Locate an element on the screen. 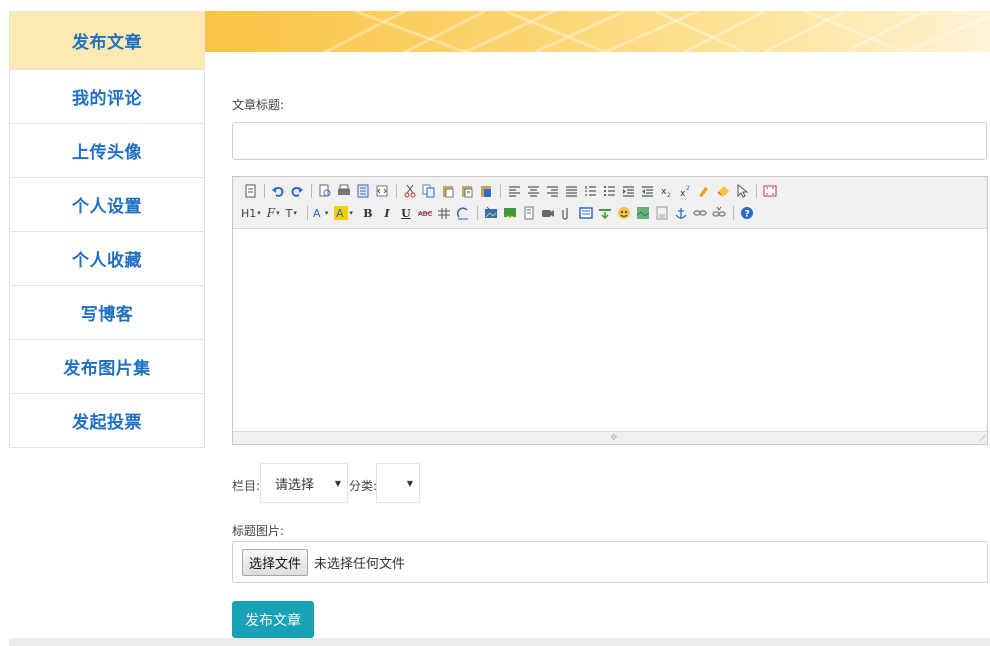 The width and height of the screenshot is (990, 646). anchor-icon is located at coordinates (681, 213).